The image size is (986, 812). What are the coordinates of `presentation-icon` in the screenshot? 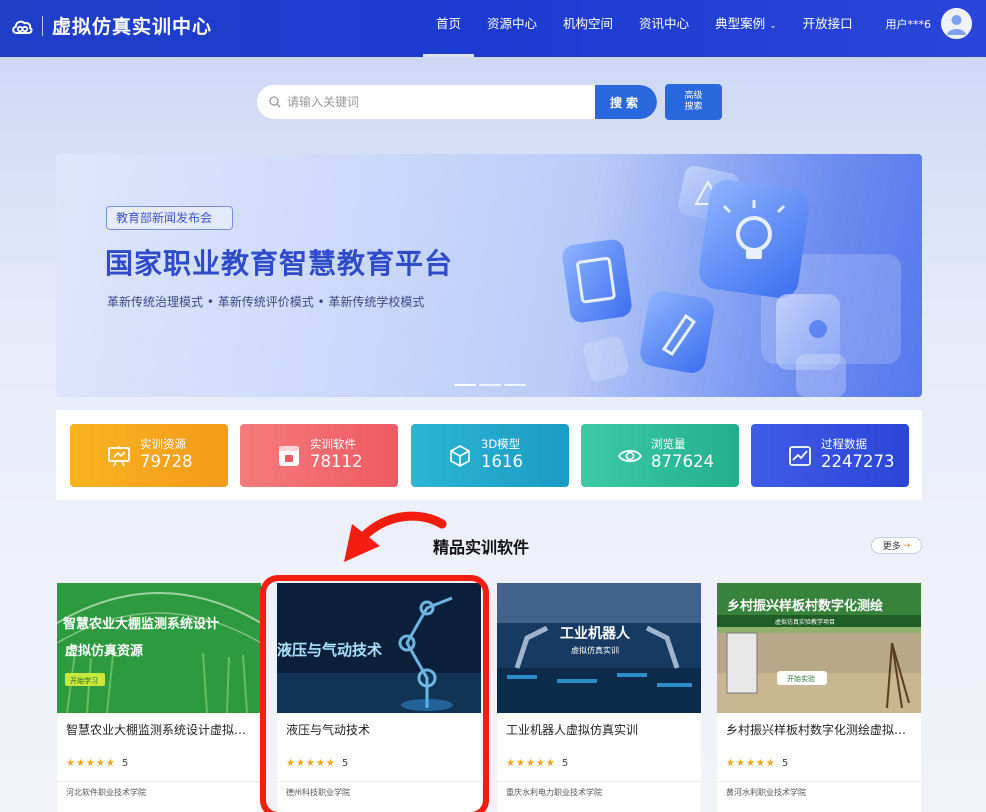 It's located at (119, 455).